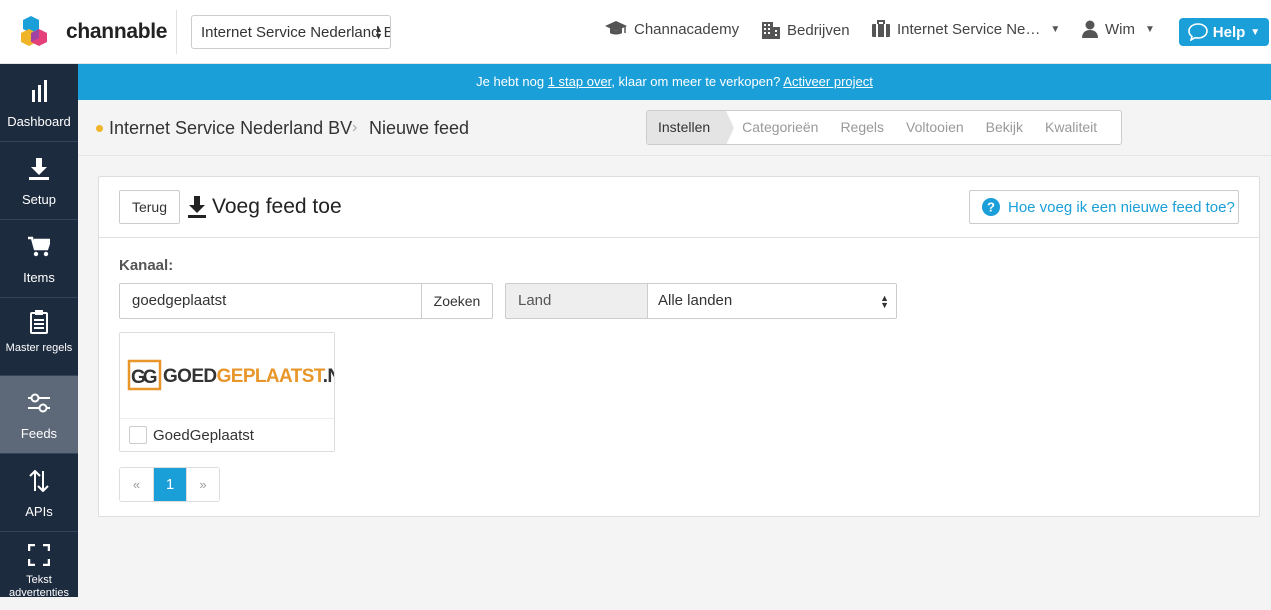 Image resolution: width=1271 pixels, height=610 pixels. Describe the element at coordinates (230, 128) in the screenshot. I see `breadcrumb-company: Internet Service Nederland BV` at that location.